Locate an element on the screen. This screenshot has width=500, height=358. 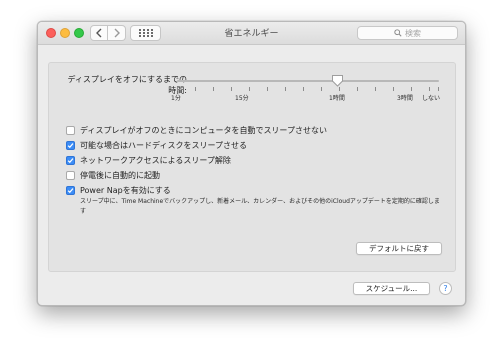
search-field: 検索 is located at coordinates (407, 33).